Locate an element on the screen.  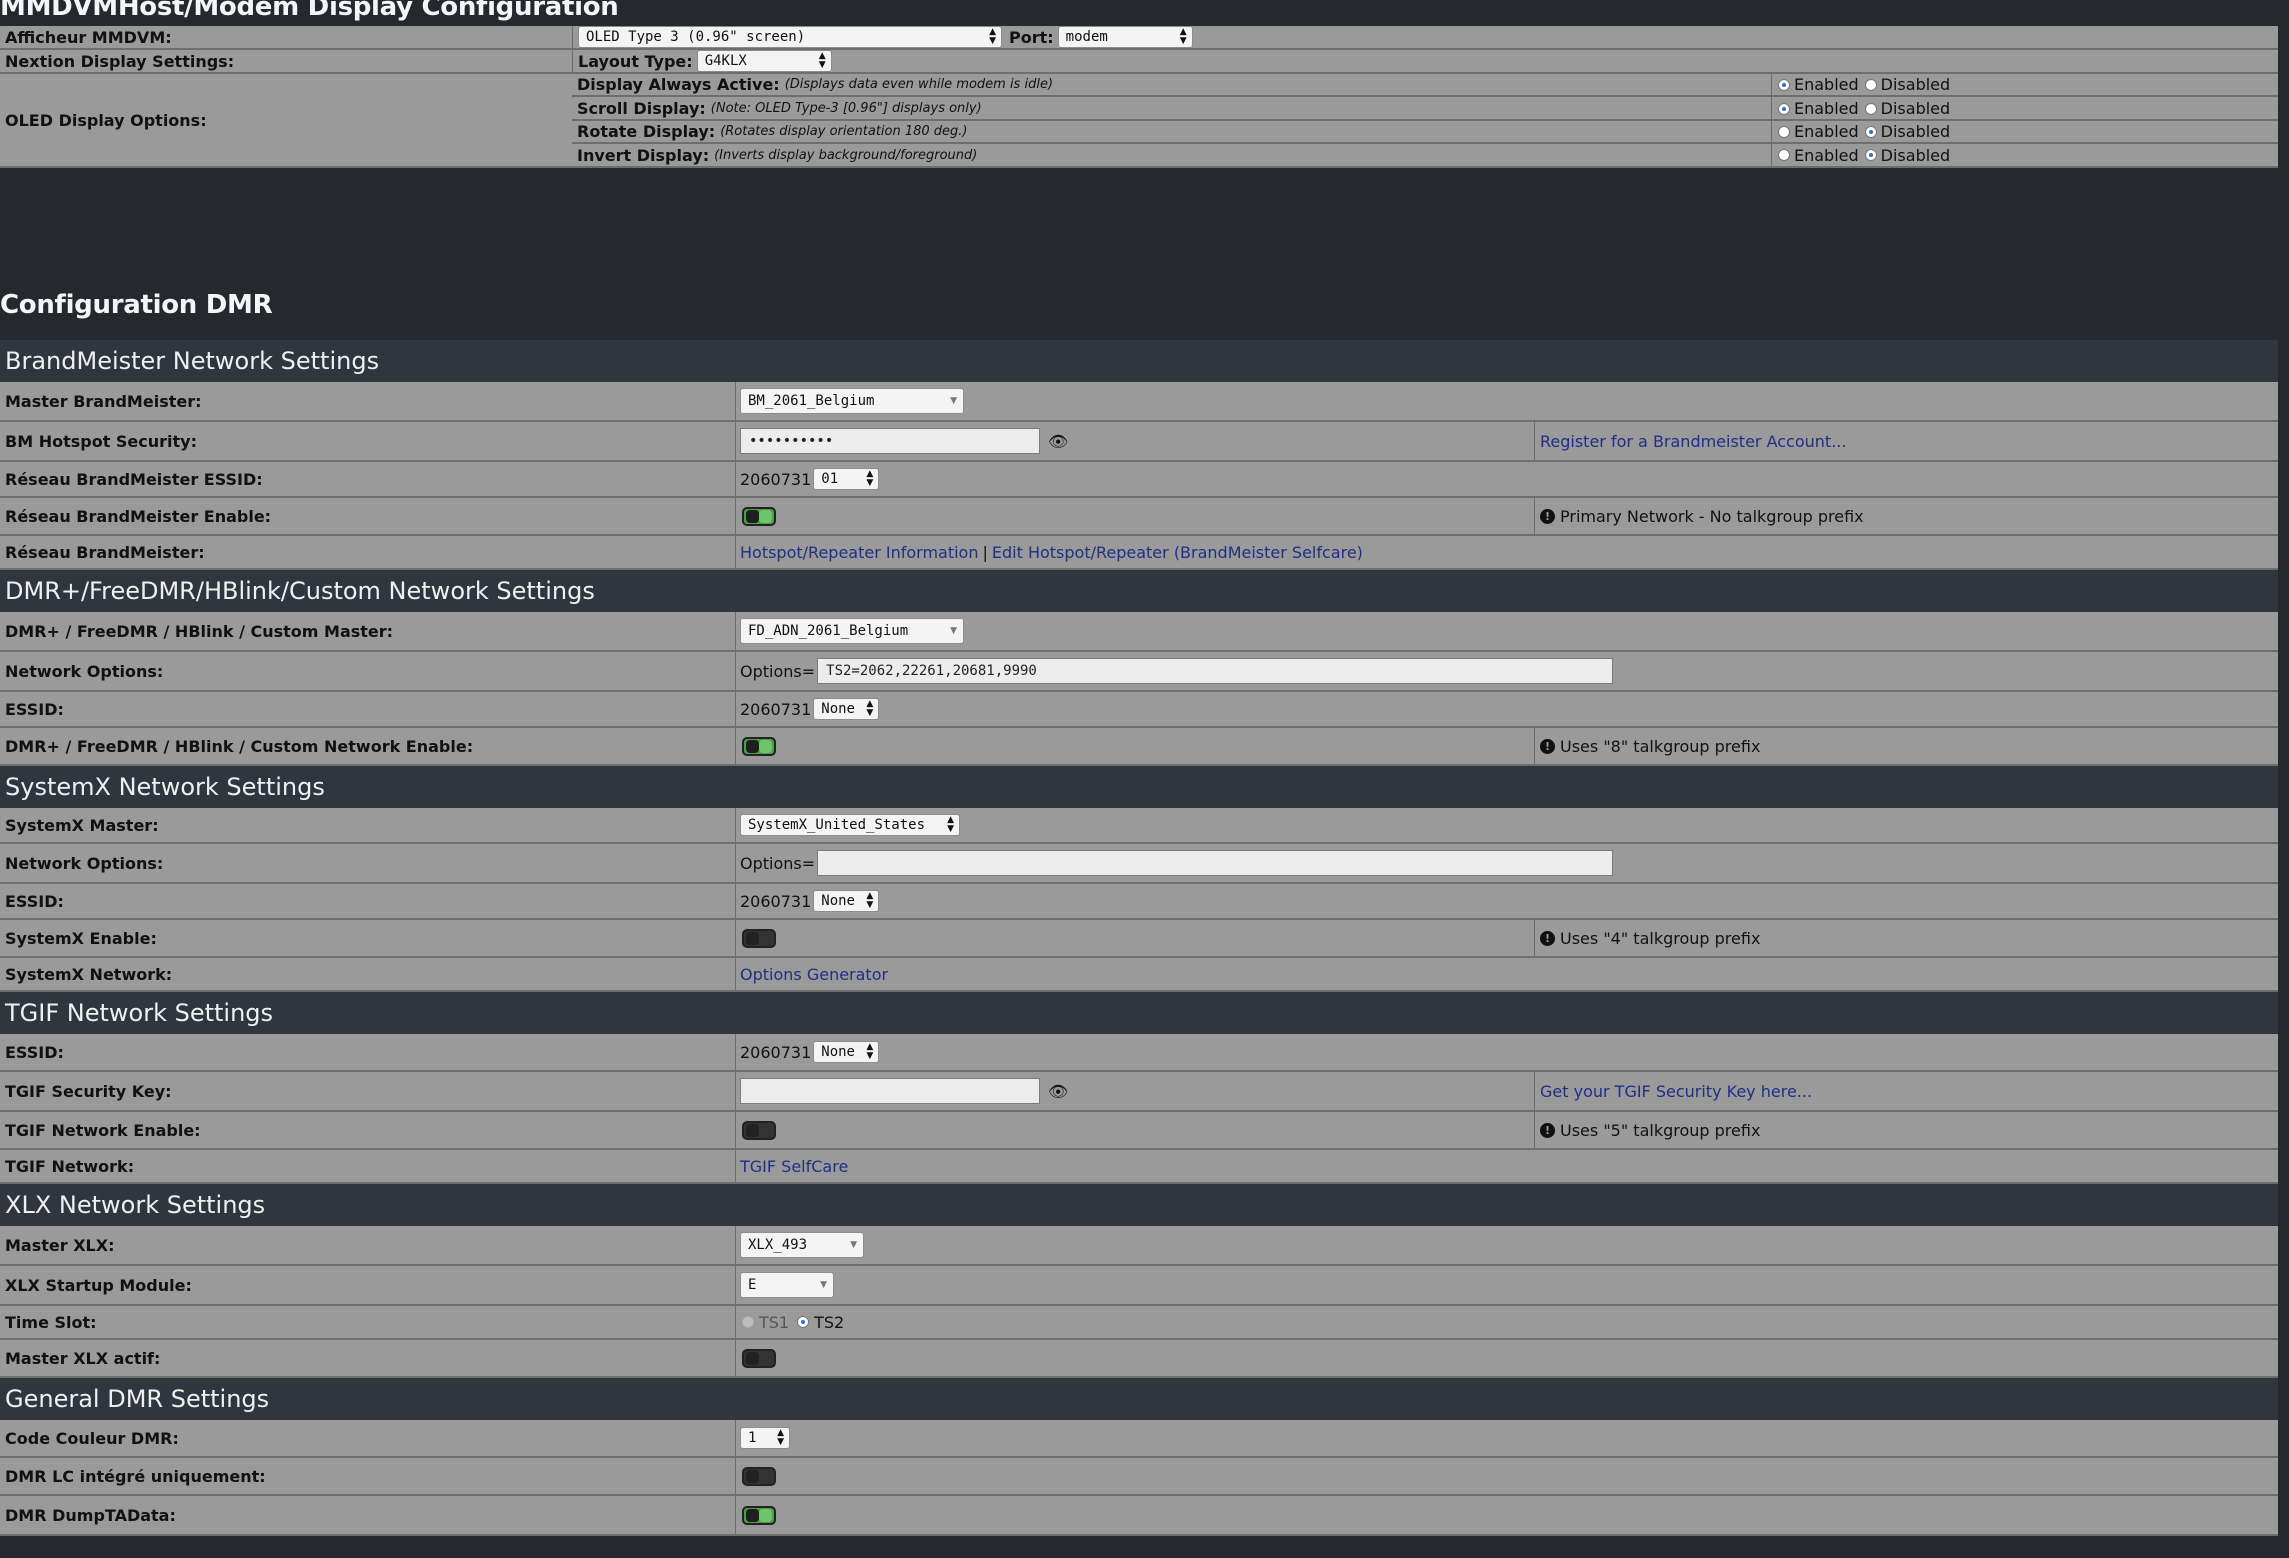
systemx-options-input is located at coordinates (1215, 863).